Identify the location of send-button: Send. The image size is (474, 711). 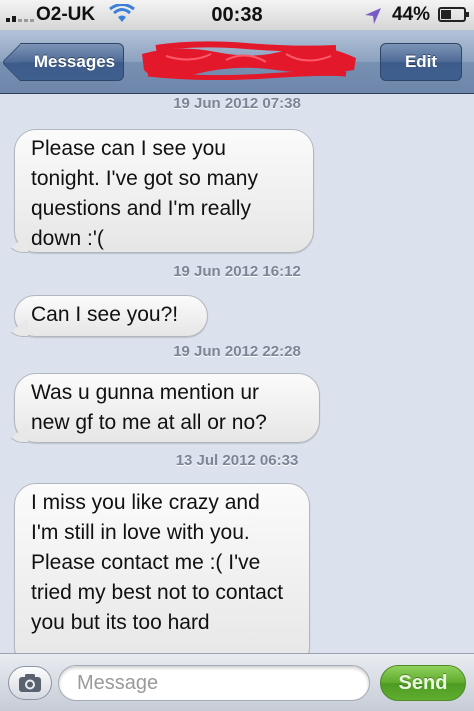
(423, 683).